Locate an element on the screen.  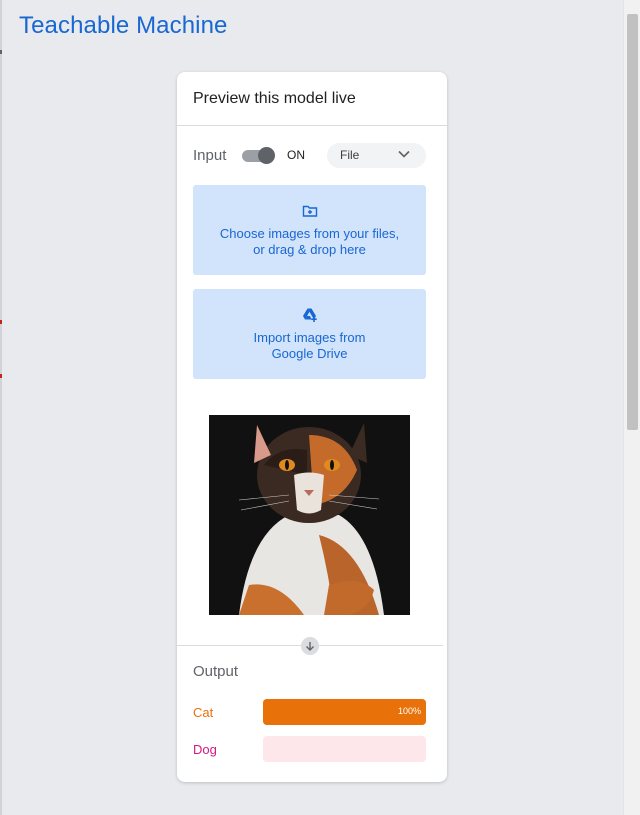
cat-photo is located at coordinates (309, 515).